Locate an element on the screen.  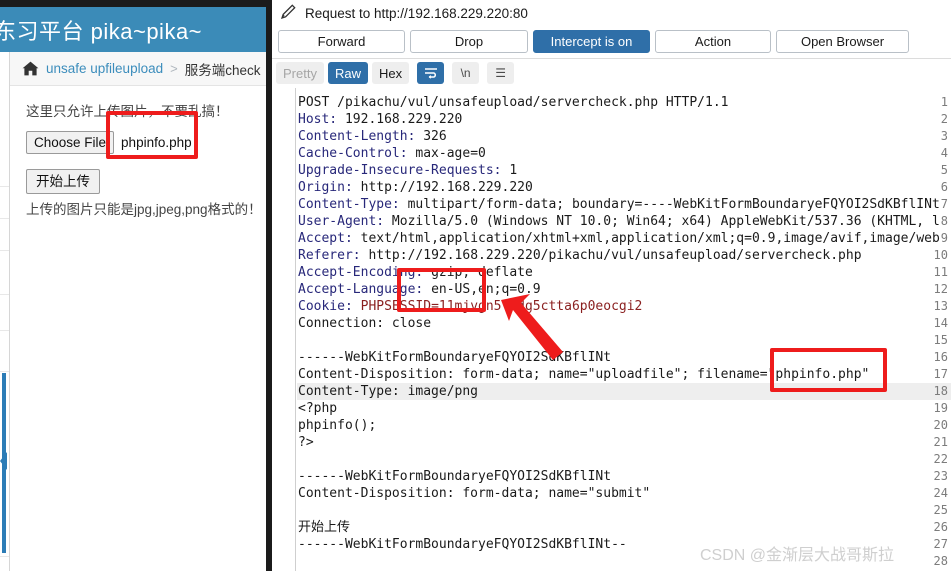
action-button: Action is located at coordinates (713, 41).